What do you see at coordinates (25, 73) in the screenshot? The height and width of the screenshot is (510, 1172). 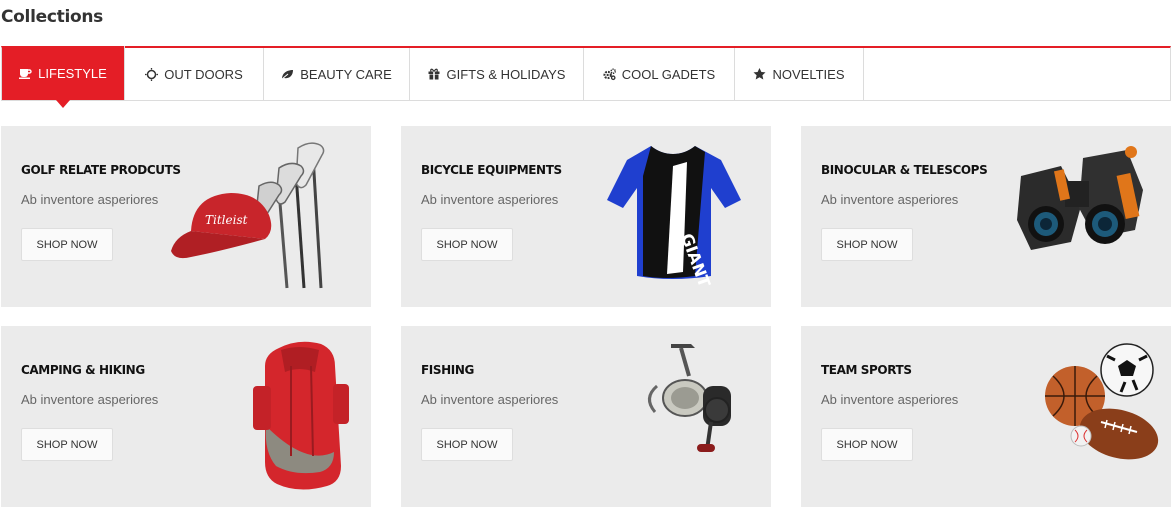 I see `cup-icon` at bounding box center [25, 73].